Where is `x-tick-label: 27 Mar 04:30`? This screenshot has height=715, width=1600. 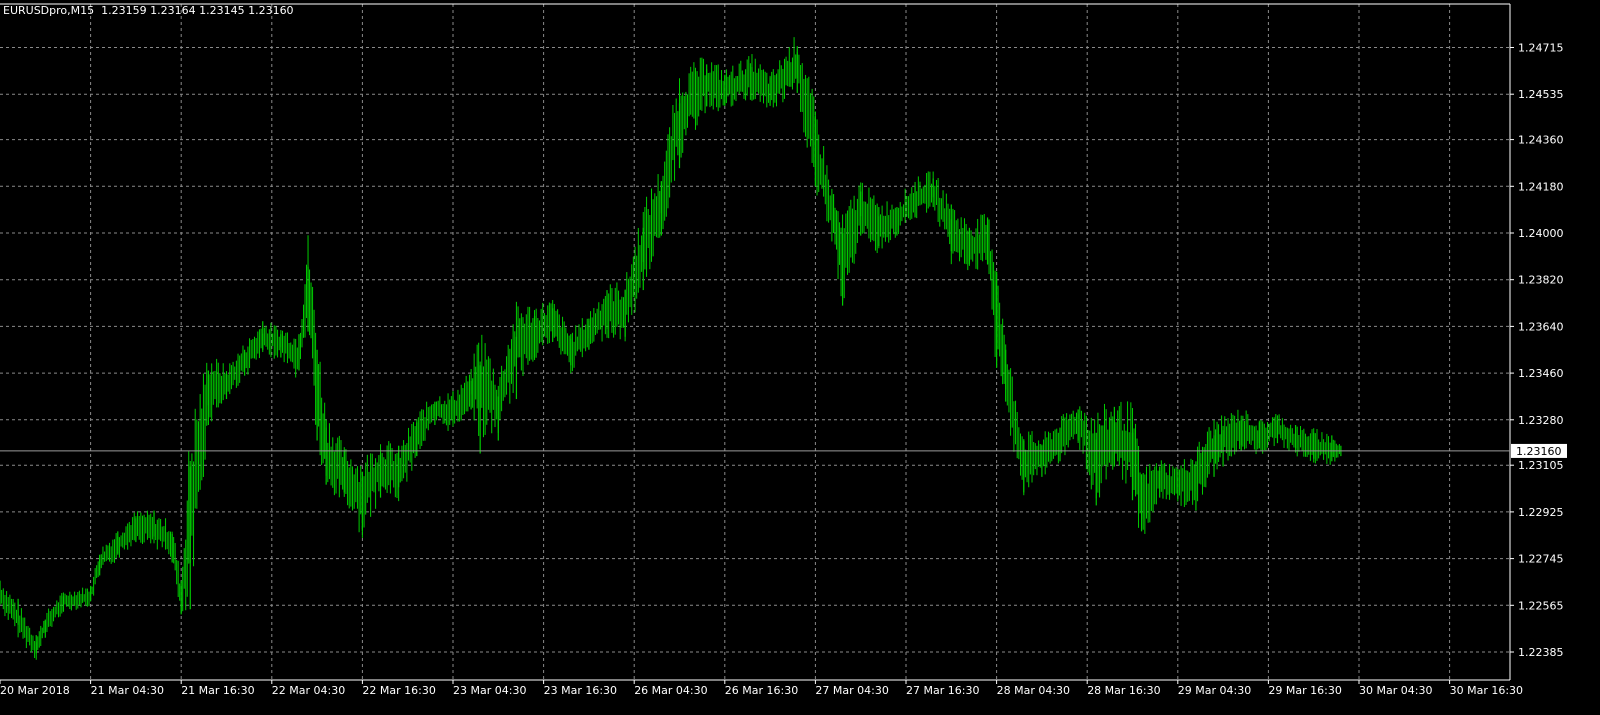
x-tick-label: 27 Mar 04:30 is located at coordinates (851, 690).